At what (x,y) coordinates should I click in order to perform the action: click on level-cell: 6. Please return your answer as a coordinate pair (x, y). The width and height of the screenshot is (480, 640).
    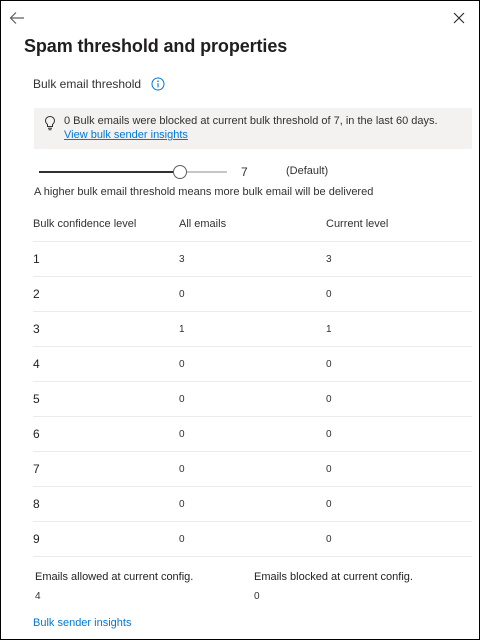
    Looking at the image, I should click on (36, 434).